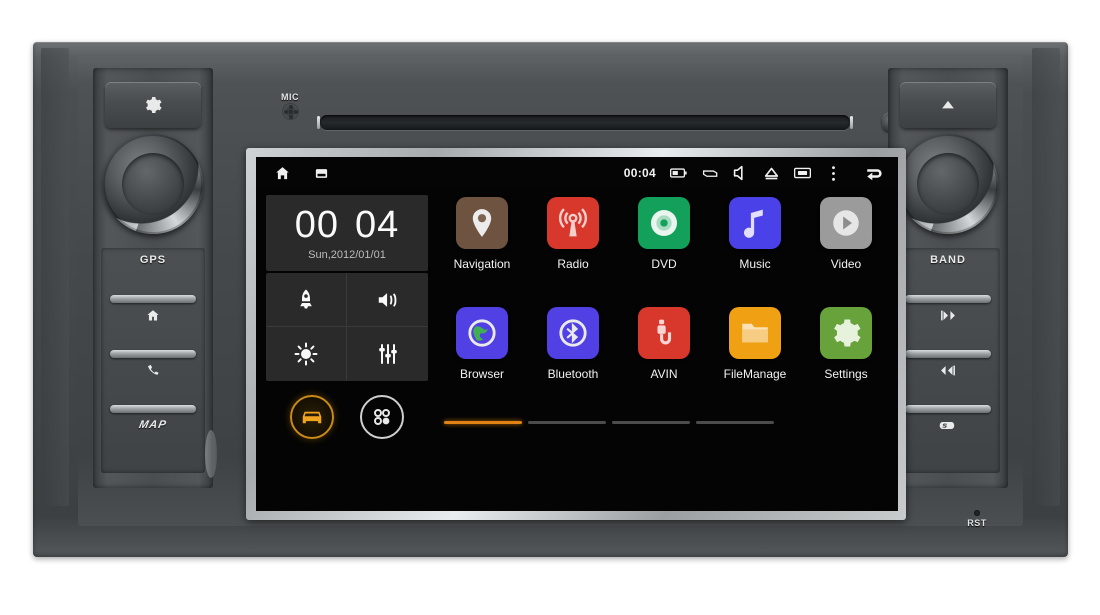  What do you see at coordinates (347, 254) in the screenshot?
I see `clock-date: Sun,2012/01/01` at bounding box center [347, 254].